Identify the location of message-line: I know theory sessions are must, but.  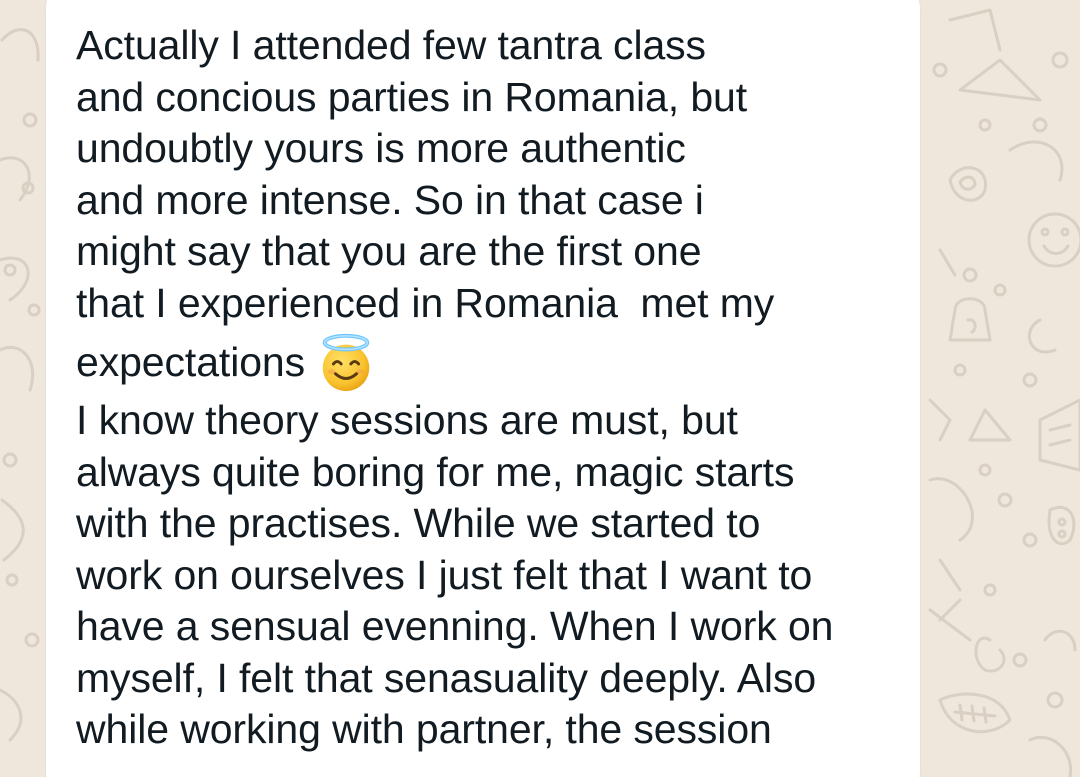
(407, 420).